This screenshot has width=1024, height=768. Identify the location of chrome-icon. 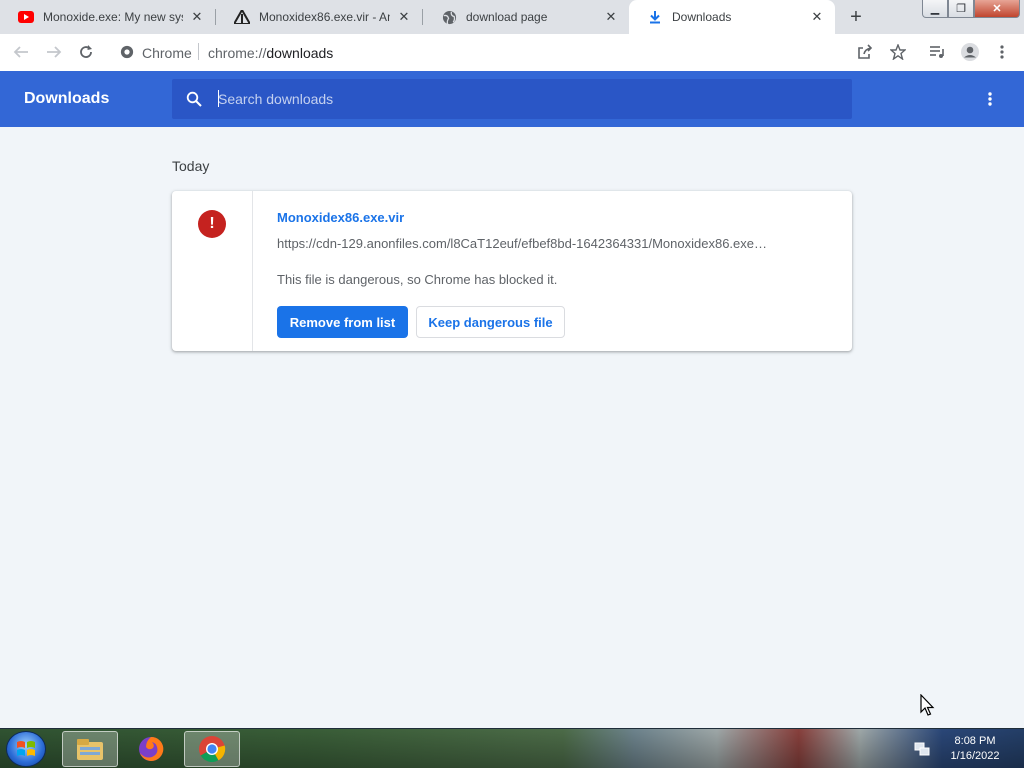
(212, 749).